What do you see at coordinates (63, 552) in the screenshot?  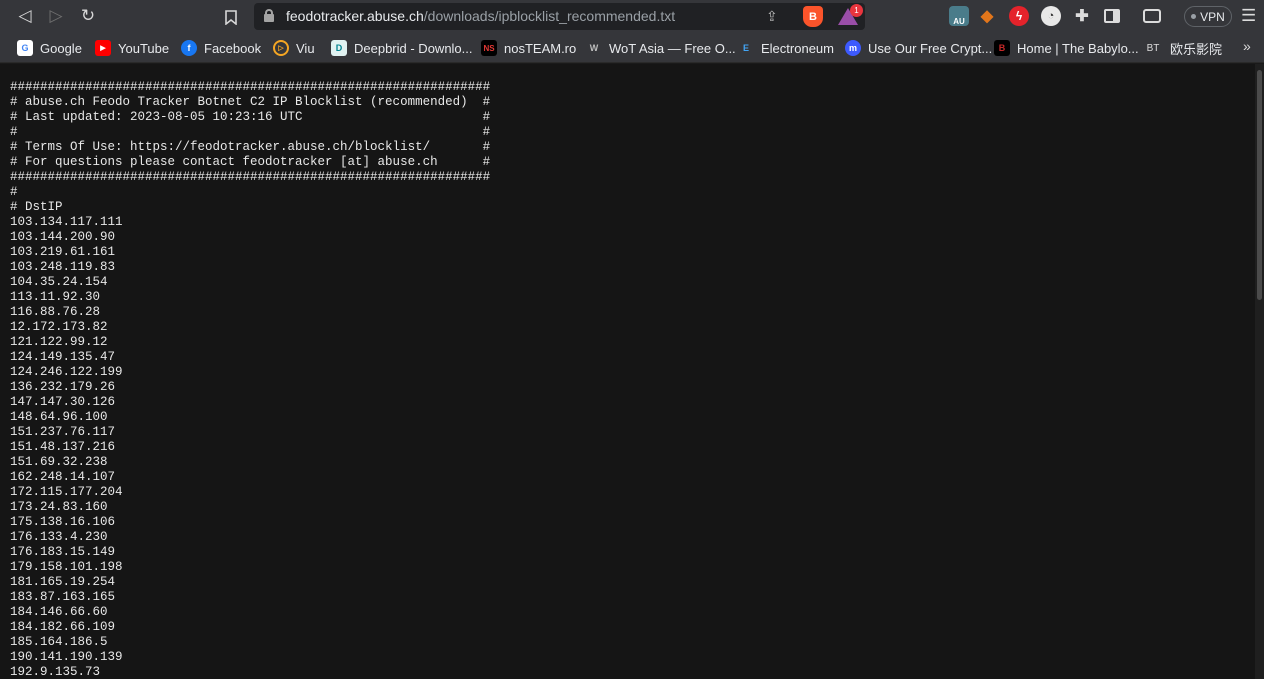 I see `ip-address-line: 176.183.15.149` at bounding box center [63, 552].